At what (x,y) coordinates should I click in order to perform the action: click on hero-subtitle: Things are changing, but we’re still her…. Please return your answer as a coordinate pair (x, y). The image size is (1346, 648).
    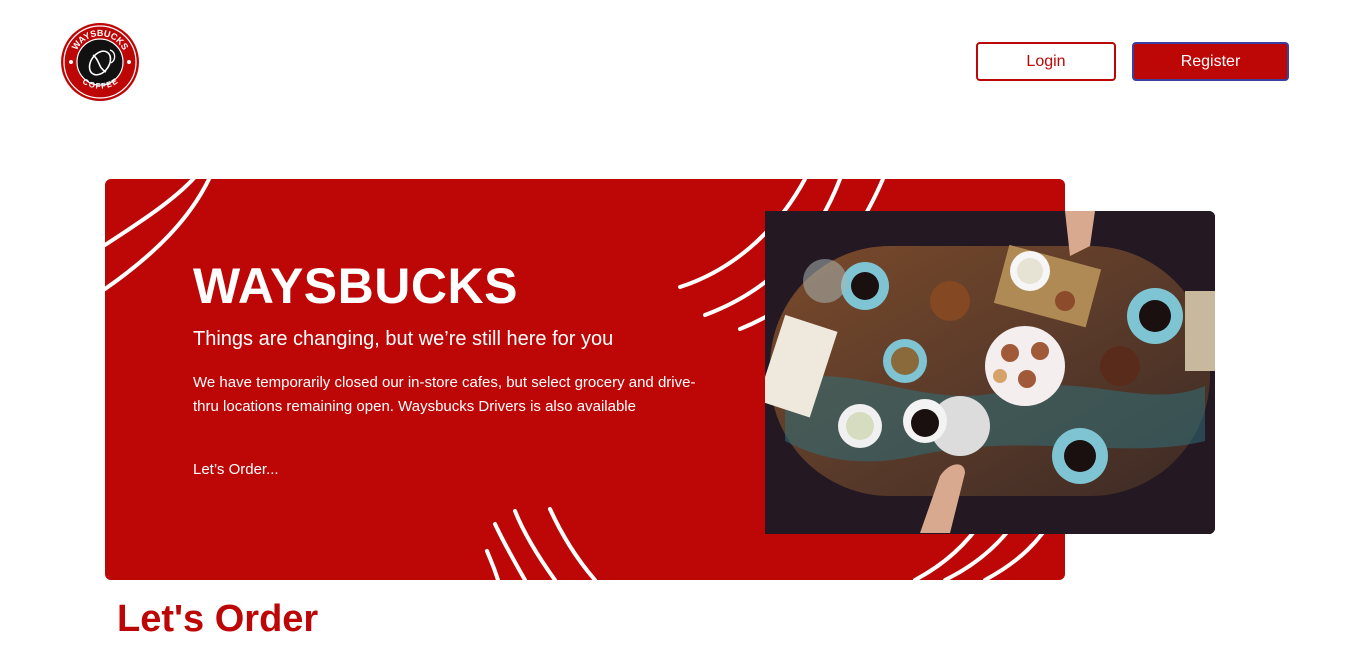
    Looking at the image, I should click on (403, 339).